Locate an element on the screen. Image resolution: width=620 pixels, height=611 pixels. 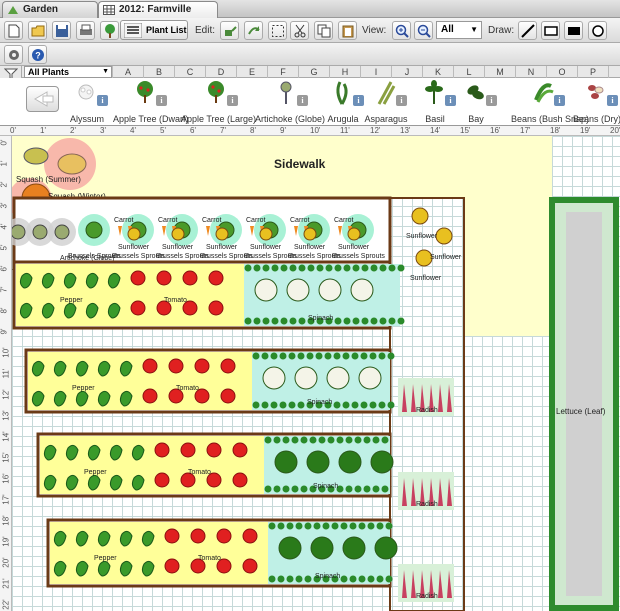
settings-button is located at coordinates (13, 54).